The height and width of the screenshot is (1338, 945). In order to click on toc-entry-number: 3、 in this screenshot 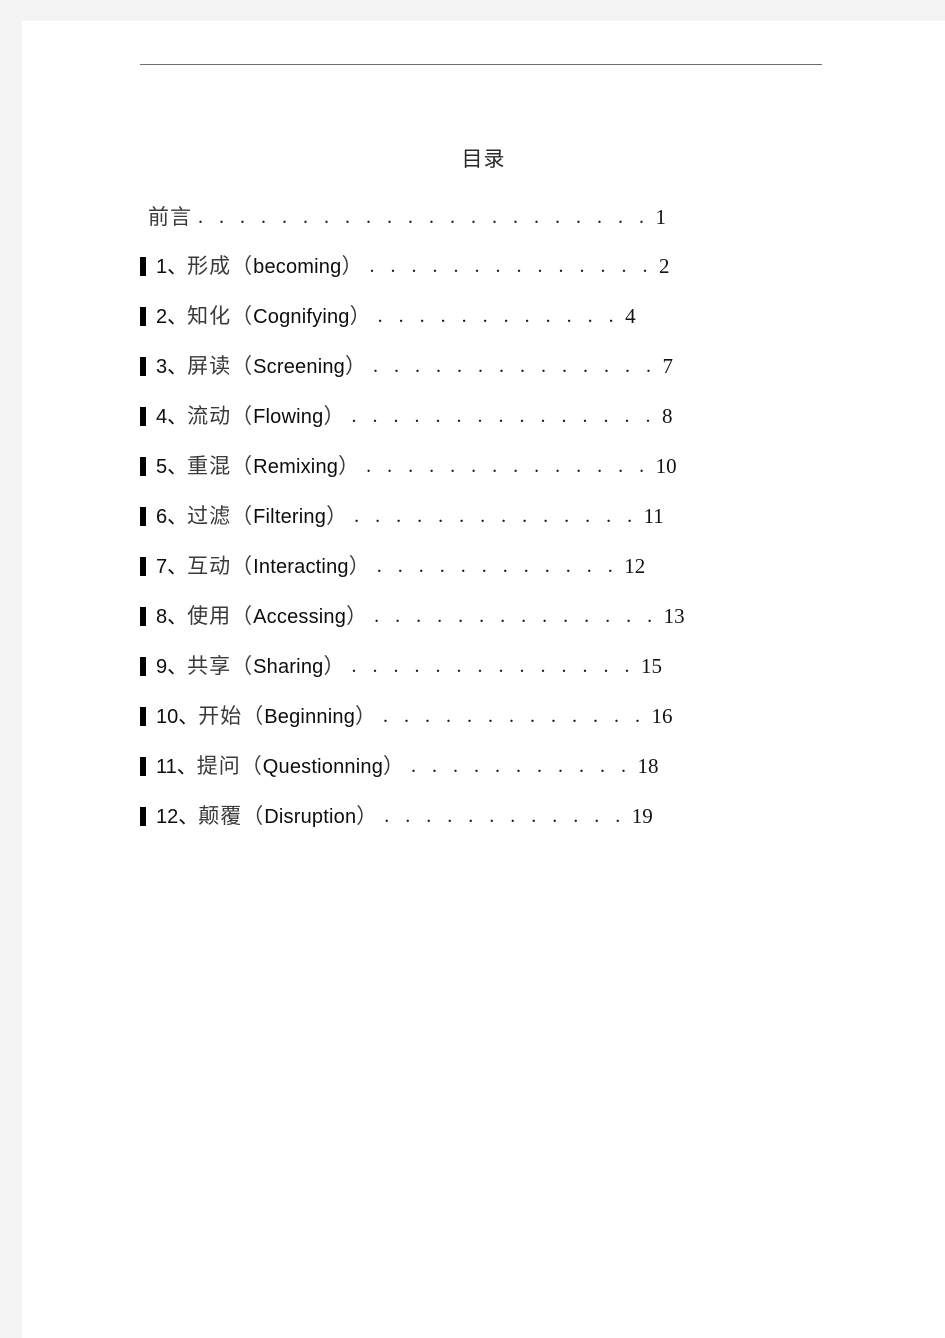, I will do `click(172, 366)`.